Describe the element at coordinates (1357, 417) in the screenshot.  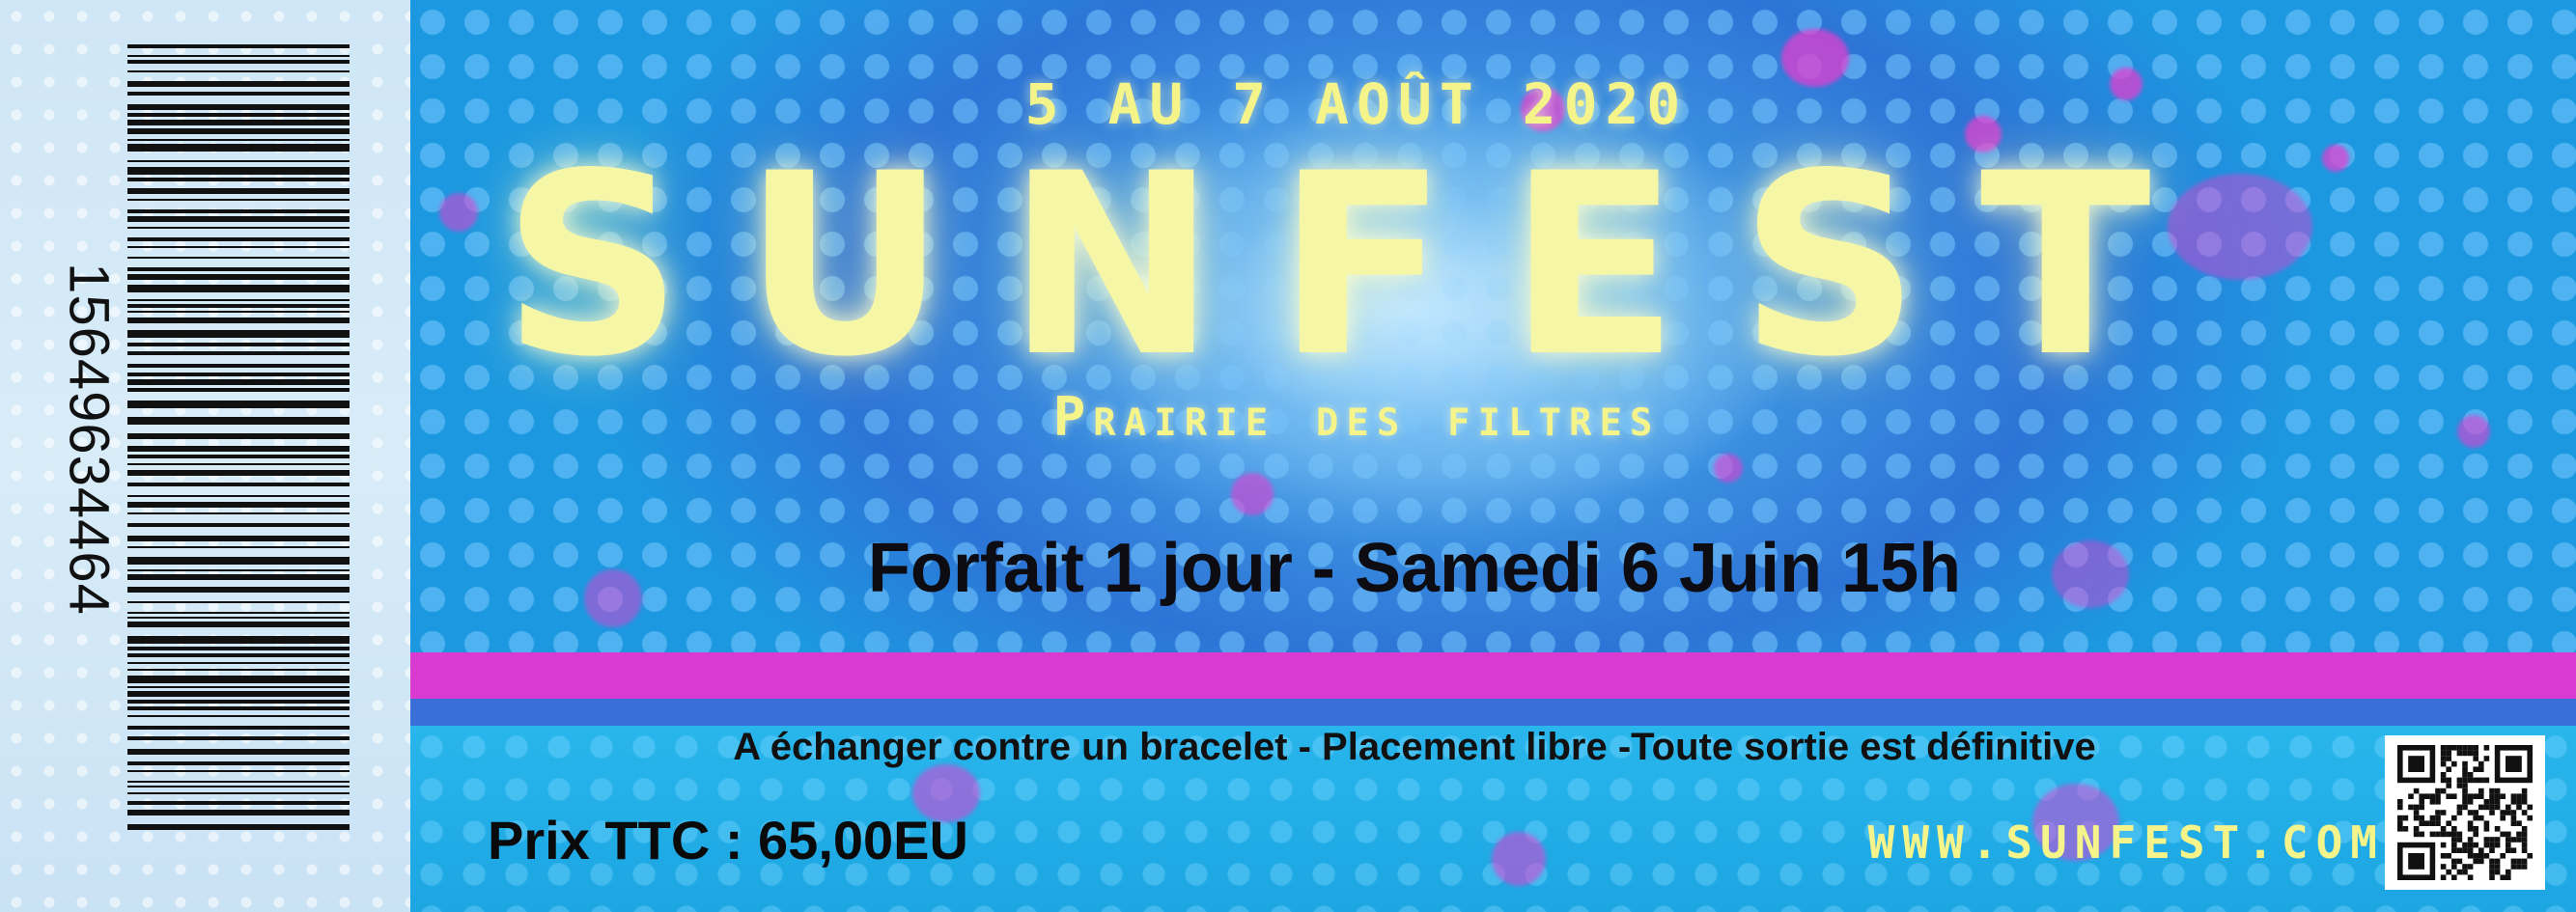
I see `event-venue: Prairie des filtres` at that location.